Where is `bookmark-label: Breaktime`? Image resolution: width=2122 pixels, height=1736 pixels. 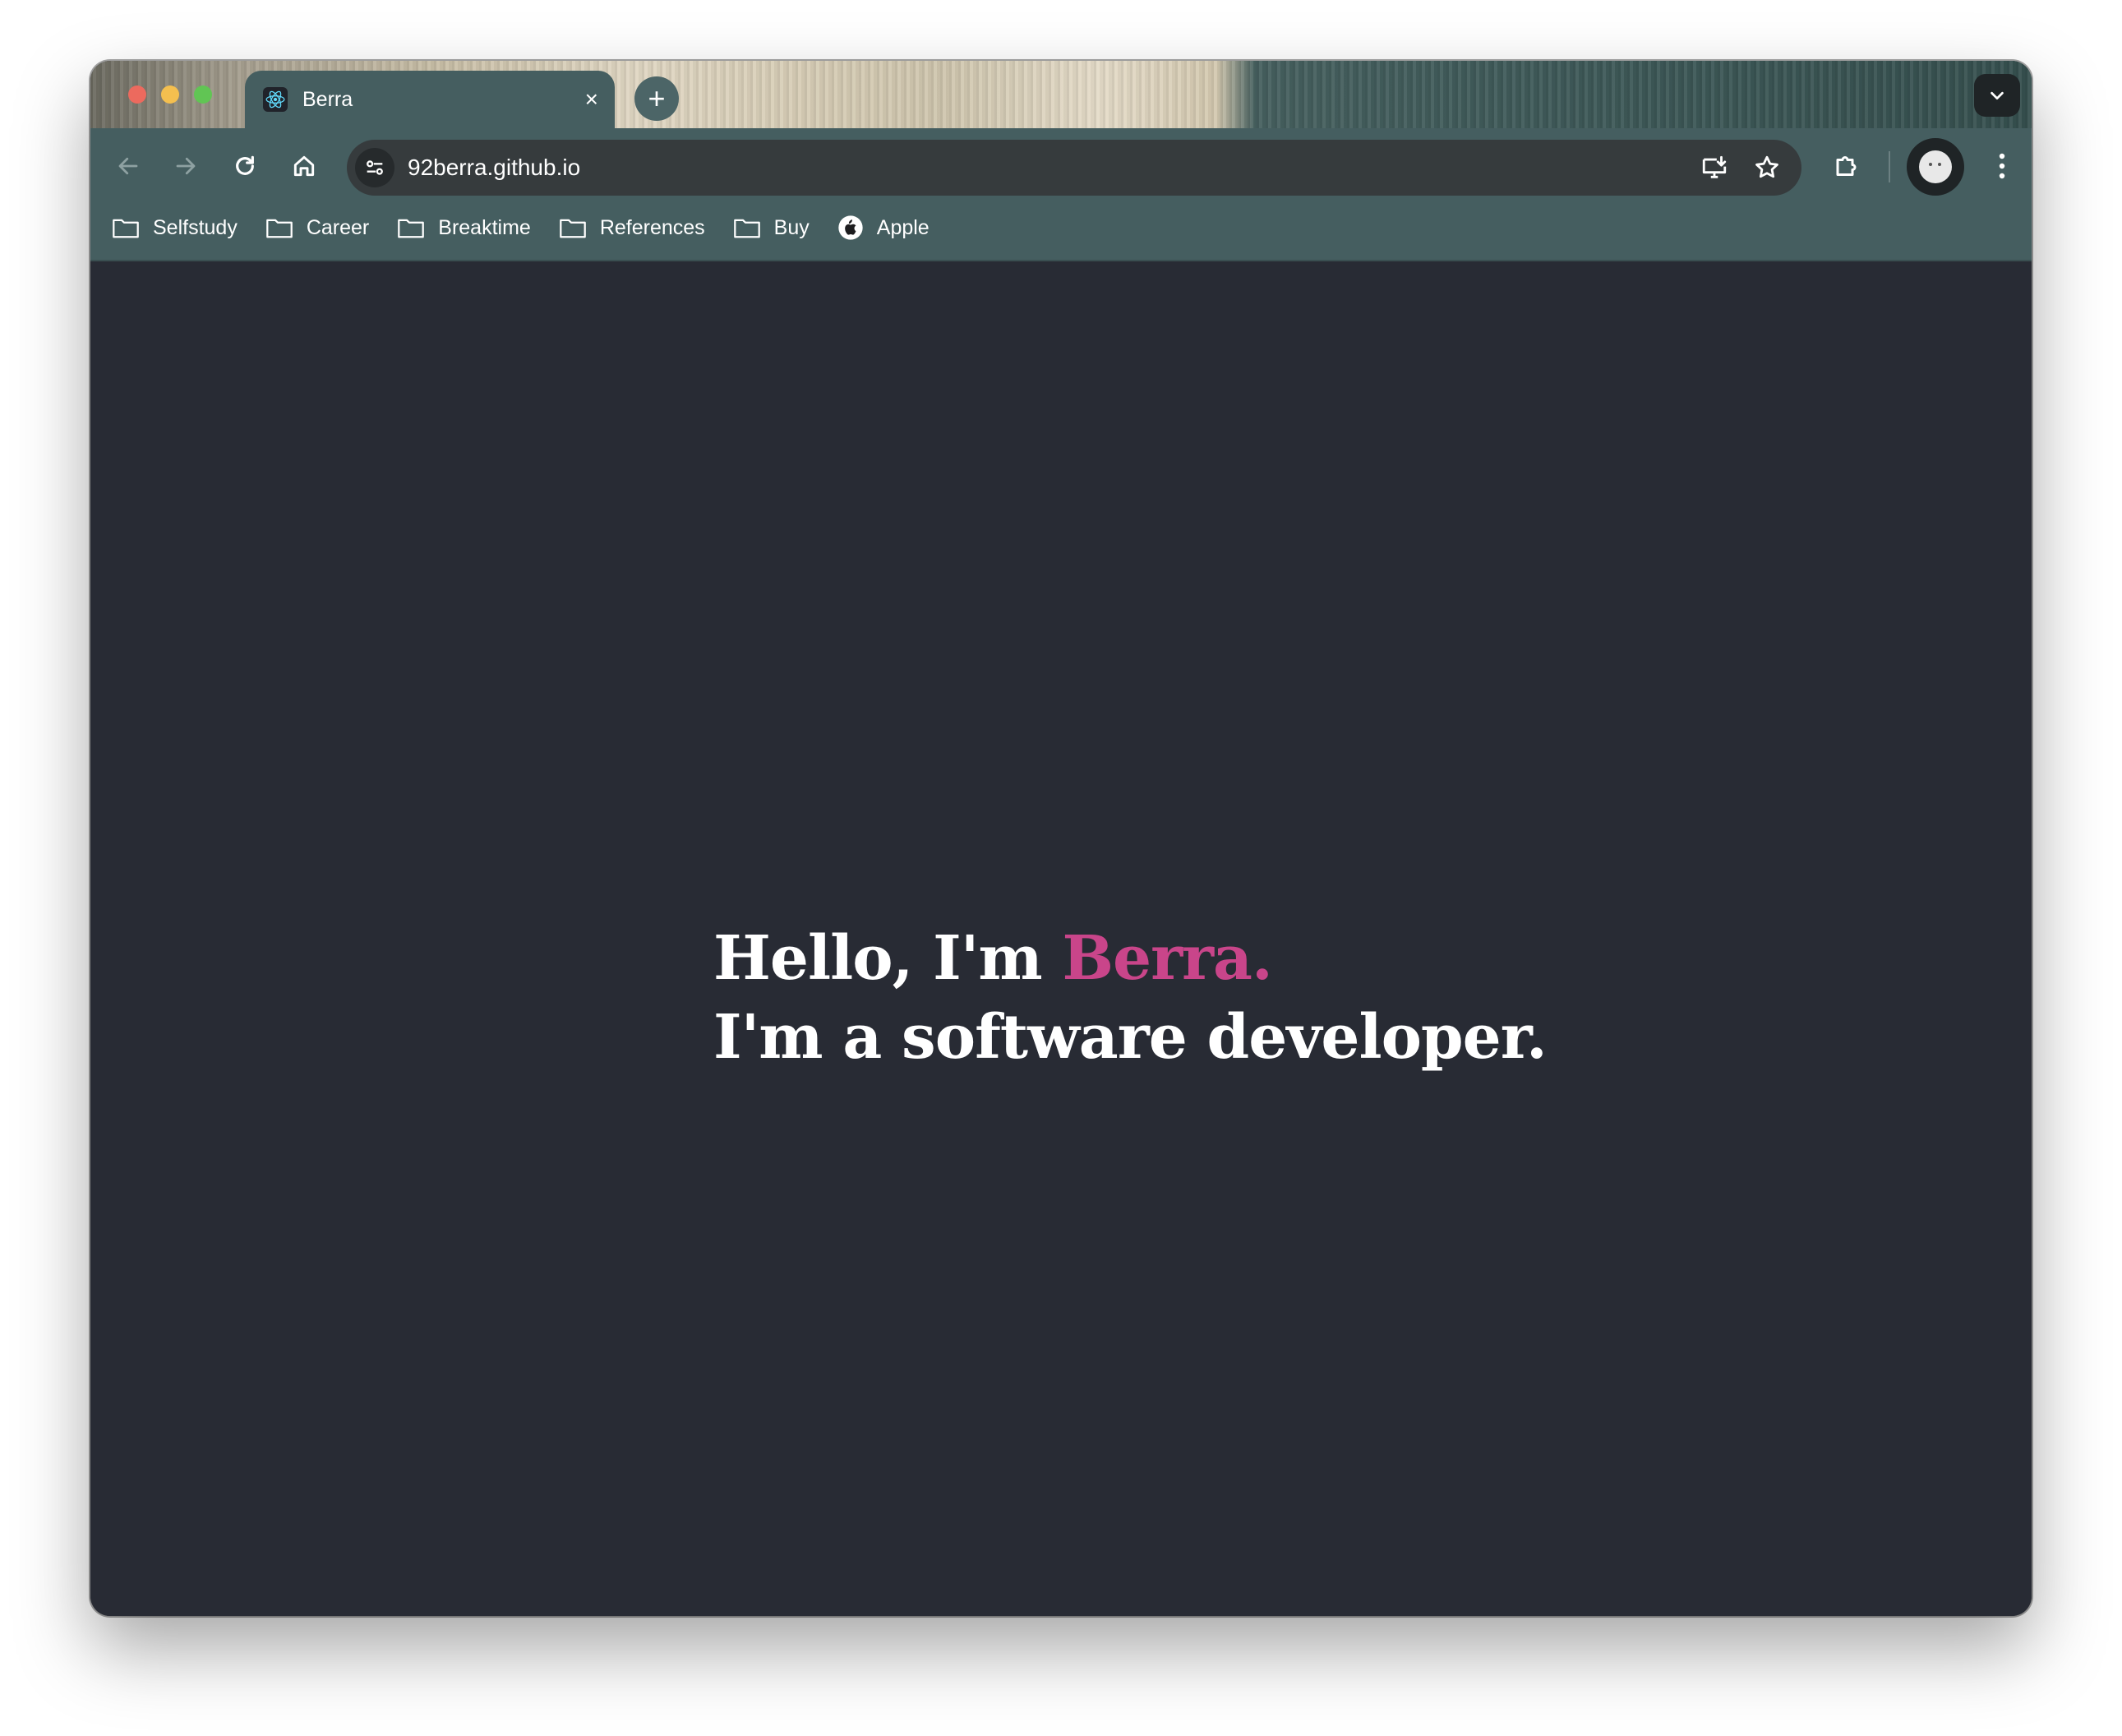
bookmark-label: Breaktime is located at coordinates (484, 227).